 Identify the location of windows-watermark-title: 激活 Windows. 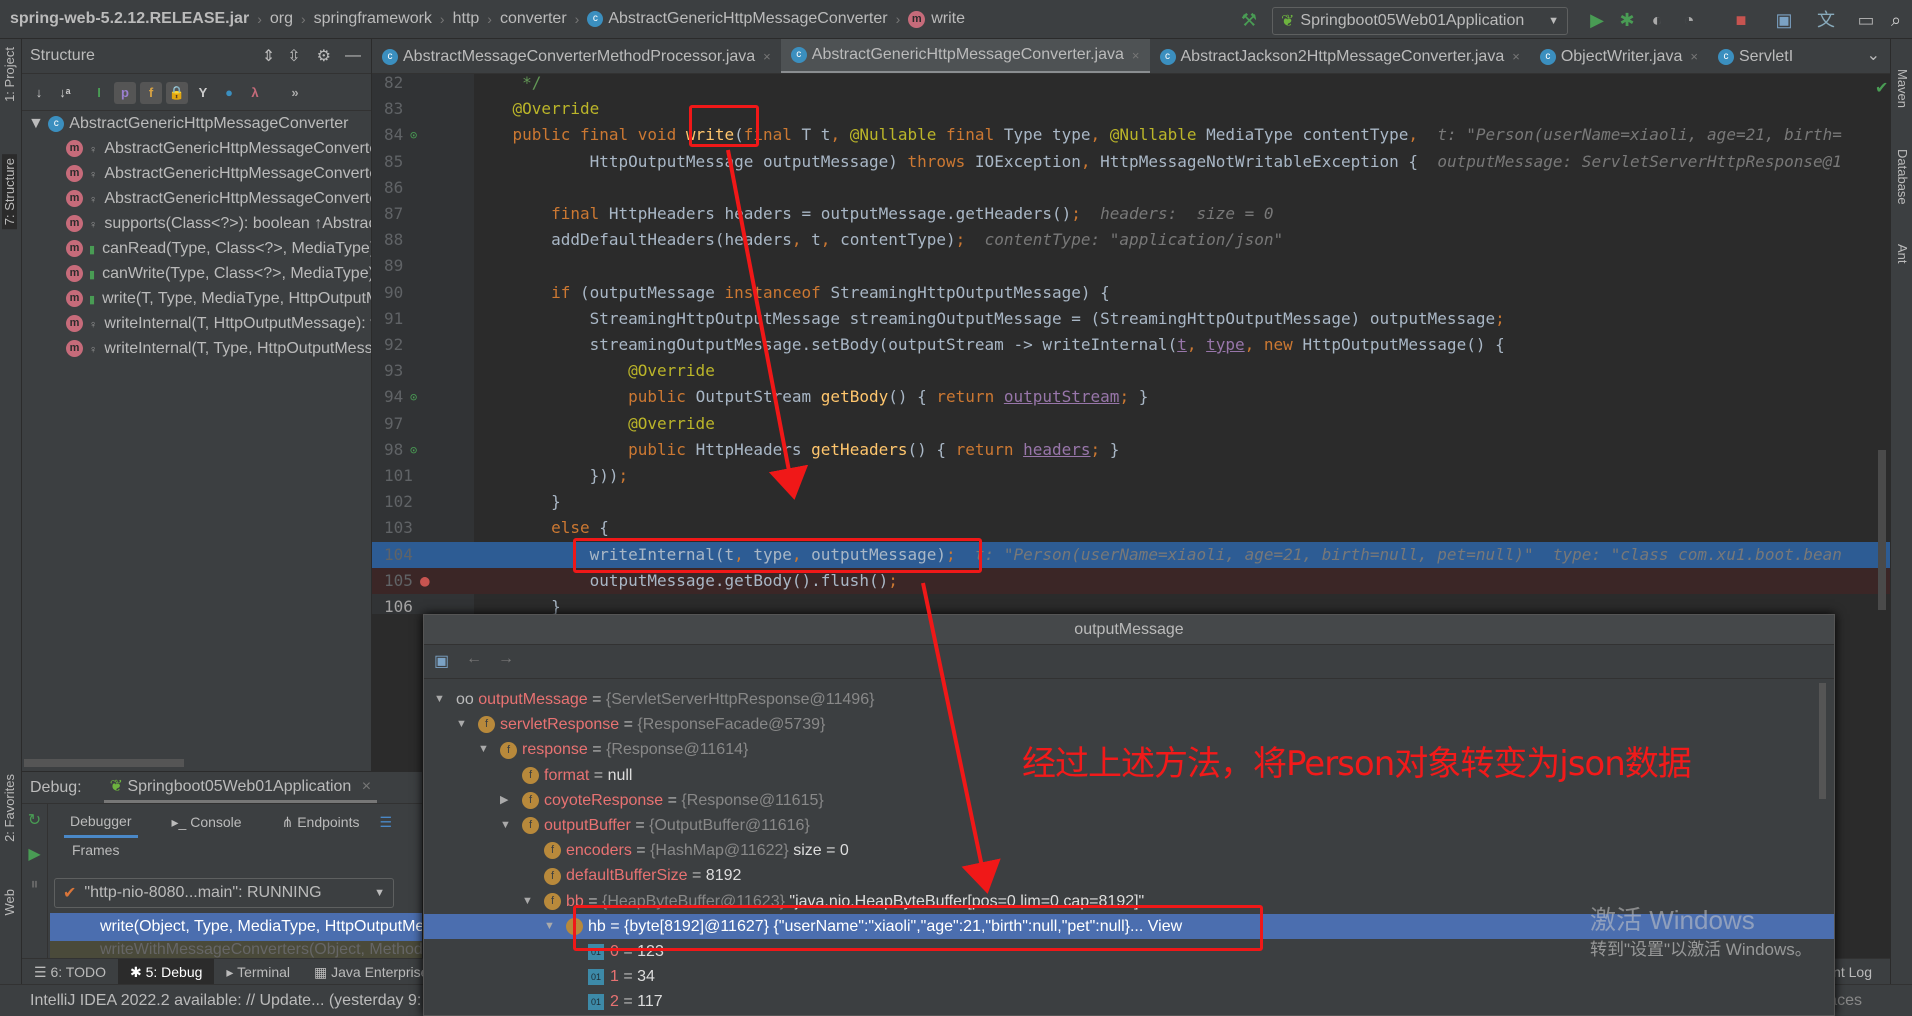
(1672, 920).